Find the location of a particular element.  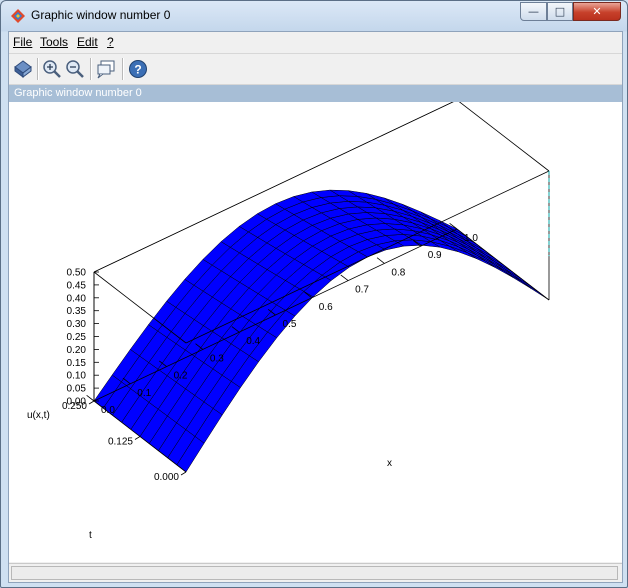

box-edge is located at coordinates (503, 135).